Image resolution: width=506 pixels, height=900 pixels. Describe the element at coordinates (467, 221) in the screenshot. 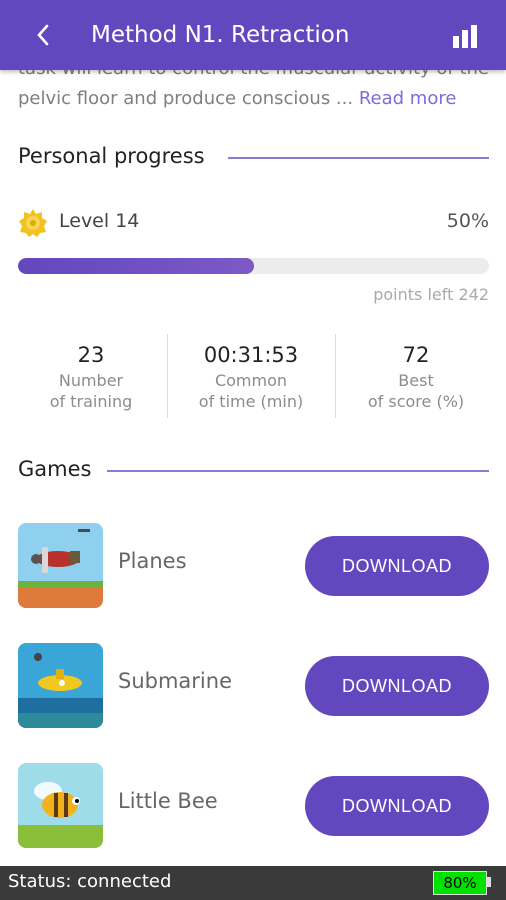

I see `progress-percent: 50%` at that location.